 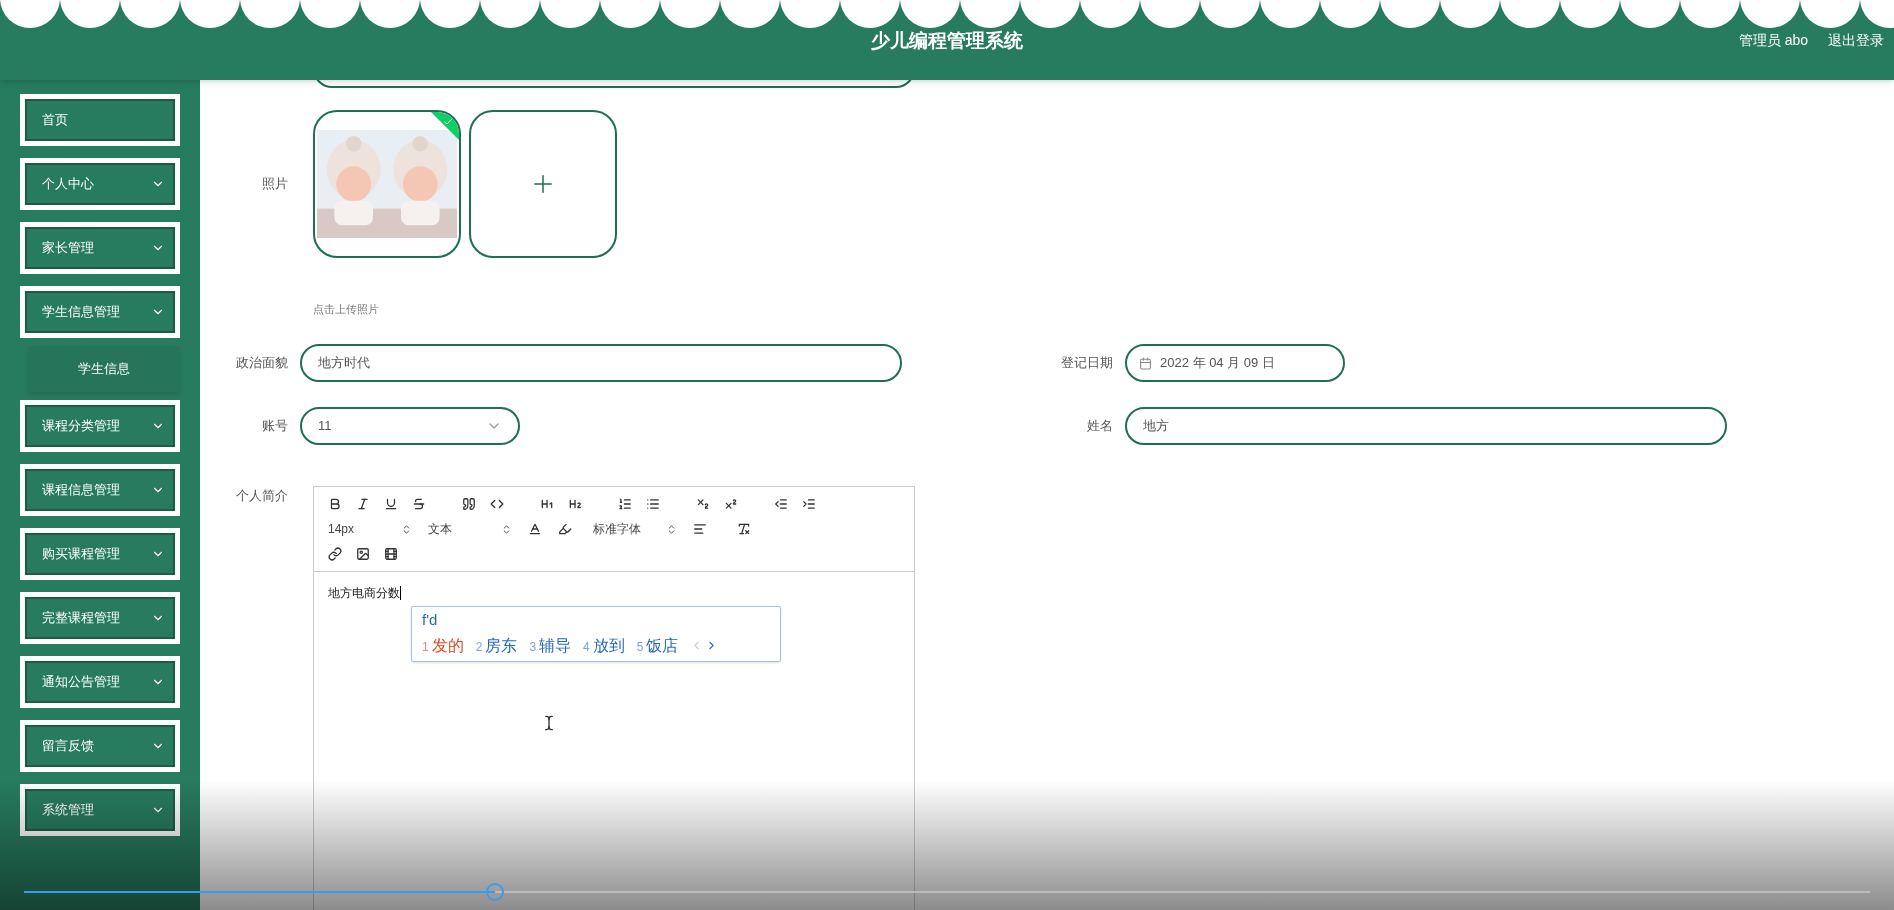 I want to click on subscript-icon, so click(x=703, y=504).